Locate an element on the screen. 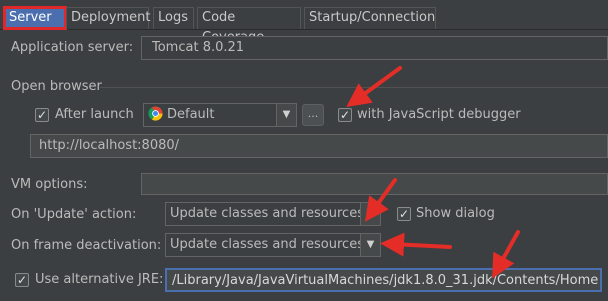  arrow-to-frame-deactivation is located at coordinates (416, 244).